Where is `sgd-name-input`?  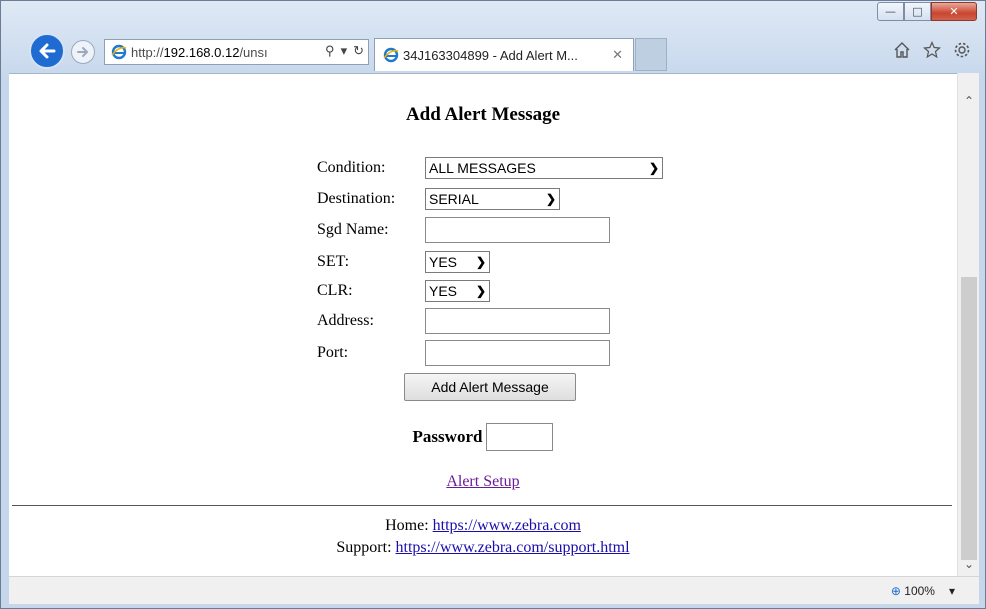 sgd-name-input is located at coordinates (517, 230).